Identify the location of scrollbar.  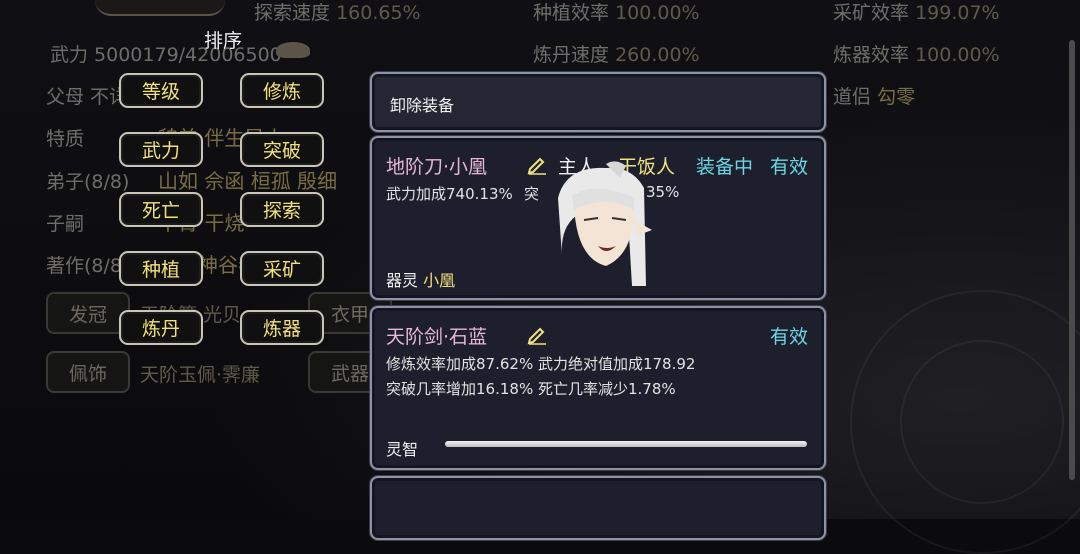
(1072, 260).